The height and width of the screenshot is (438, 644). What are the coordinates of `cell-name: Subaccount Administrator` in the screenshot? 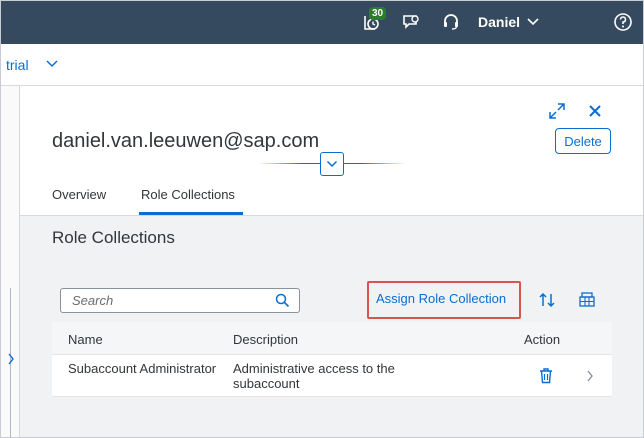 It's located at (142, 368).